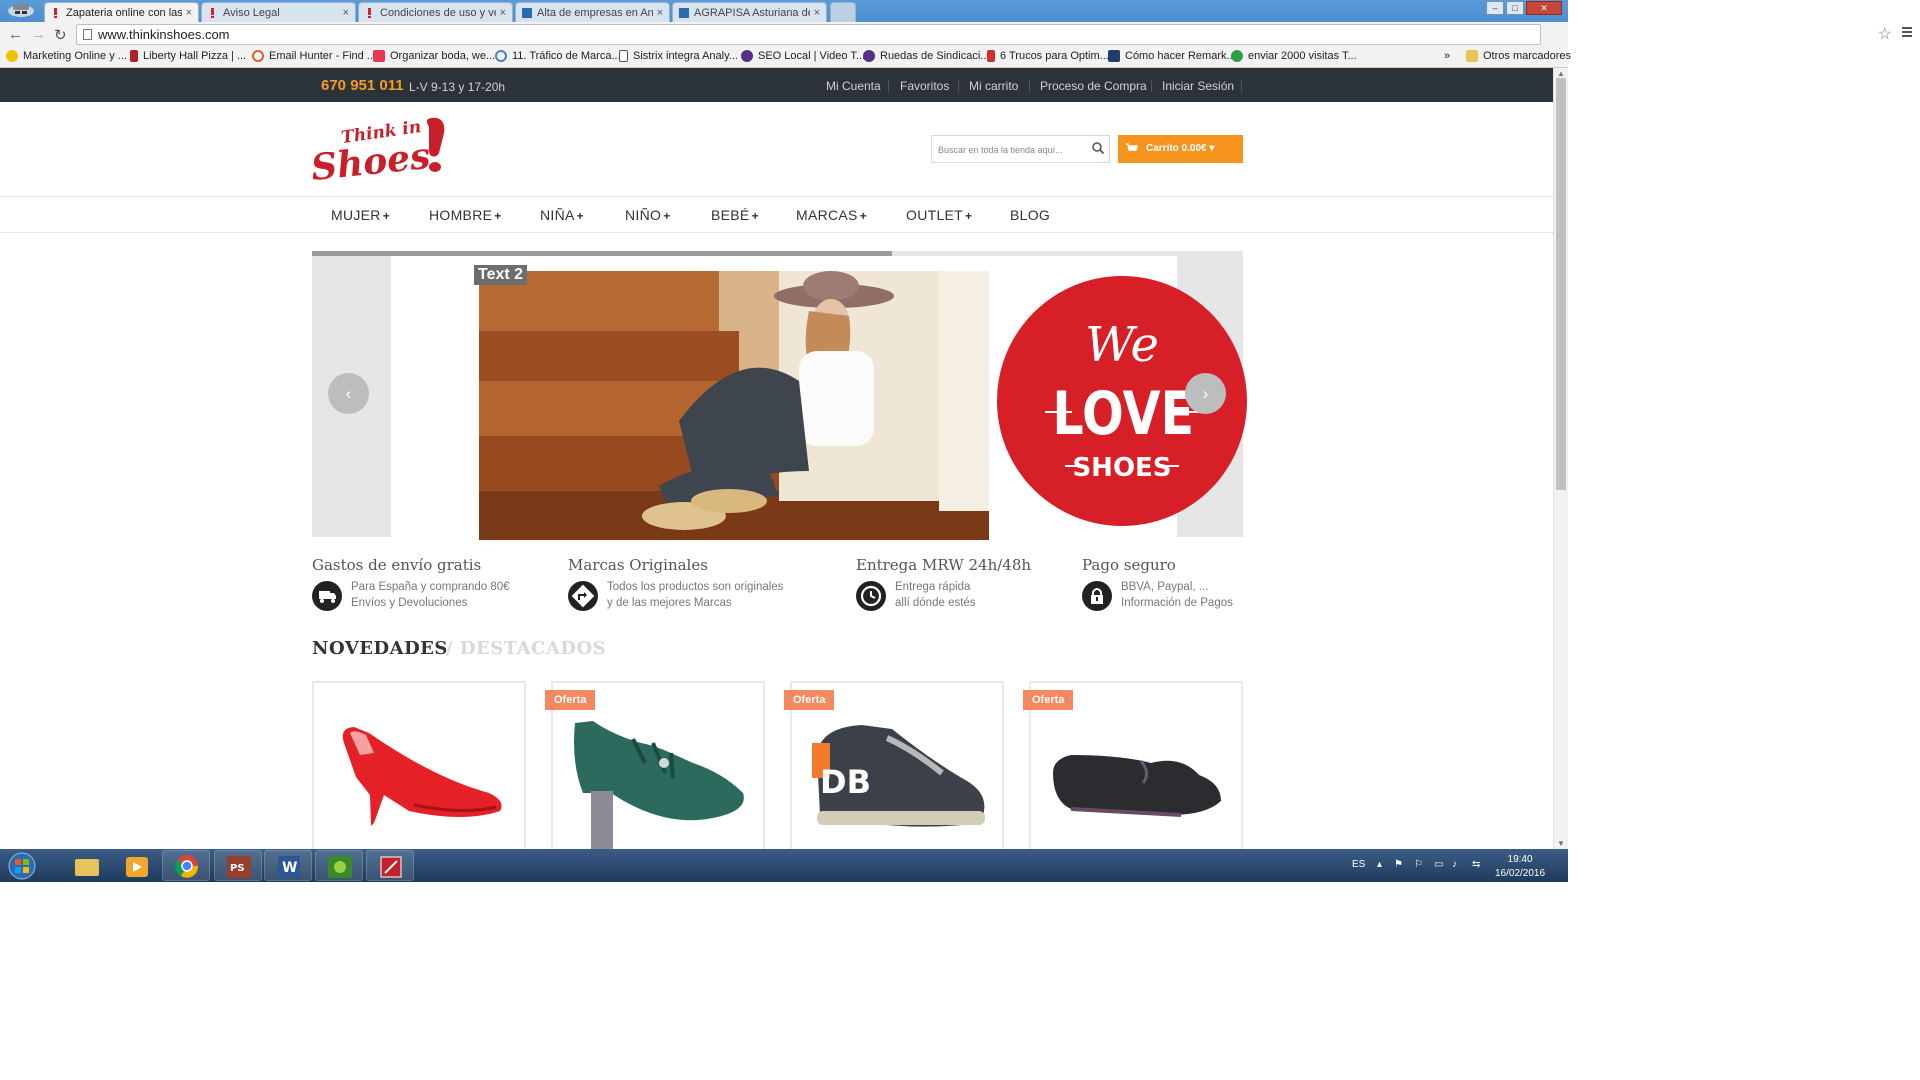  I want to click on maximize-button: □, so click(1515, 8).